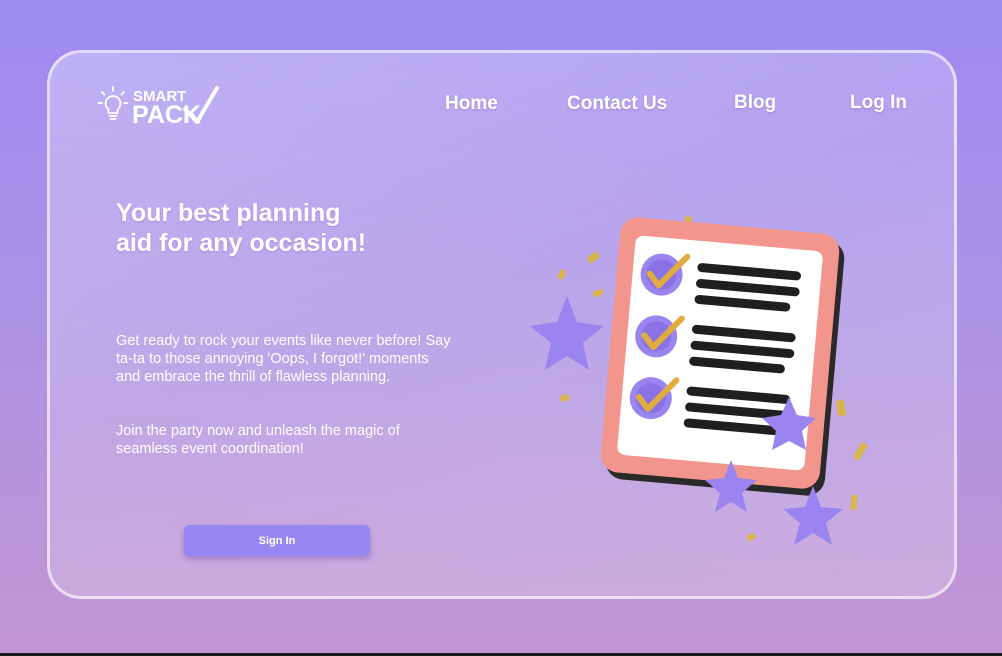 The height and width of the screenshot is (656, 1002). I want to click on nav-blog: Blog, so click(755, 103).